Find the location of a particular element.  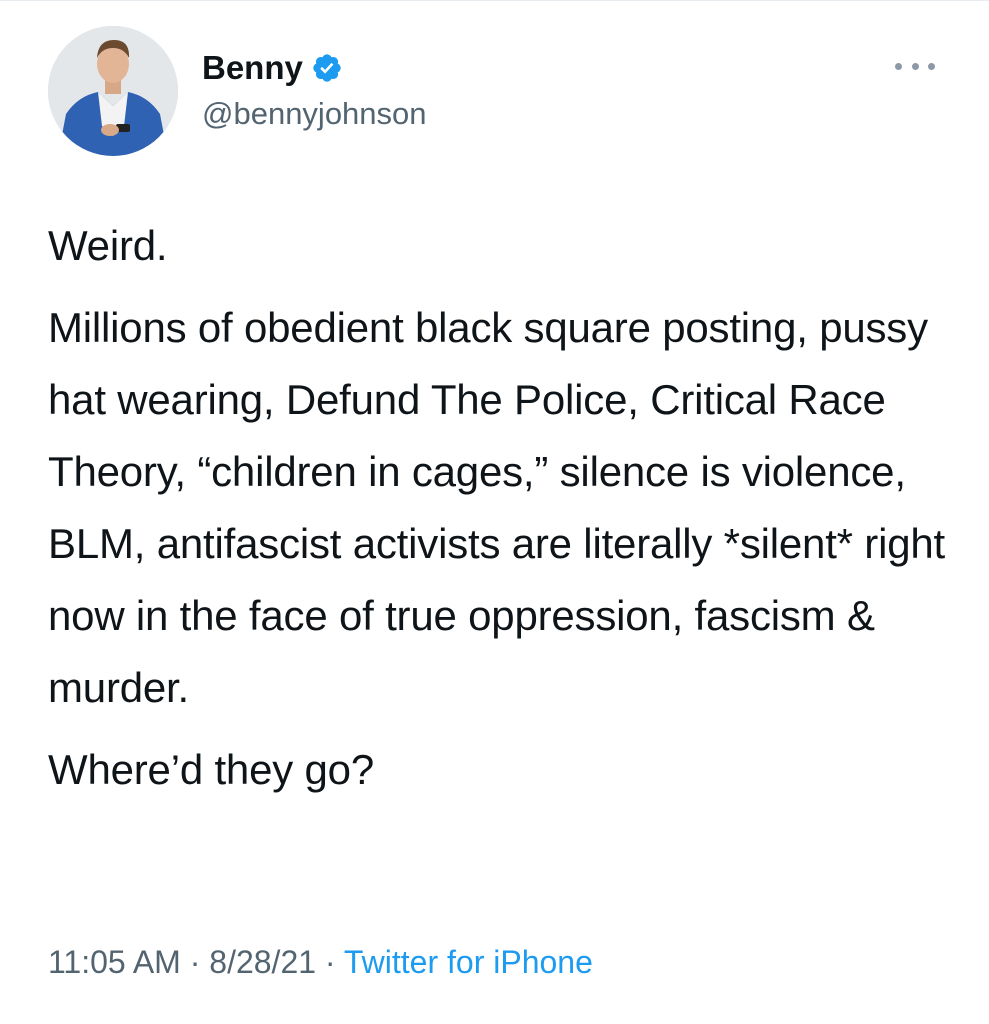

tweet-date: 8/28/21 is located at coordinates (262, 962).